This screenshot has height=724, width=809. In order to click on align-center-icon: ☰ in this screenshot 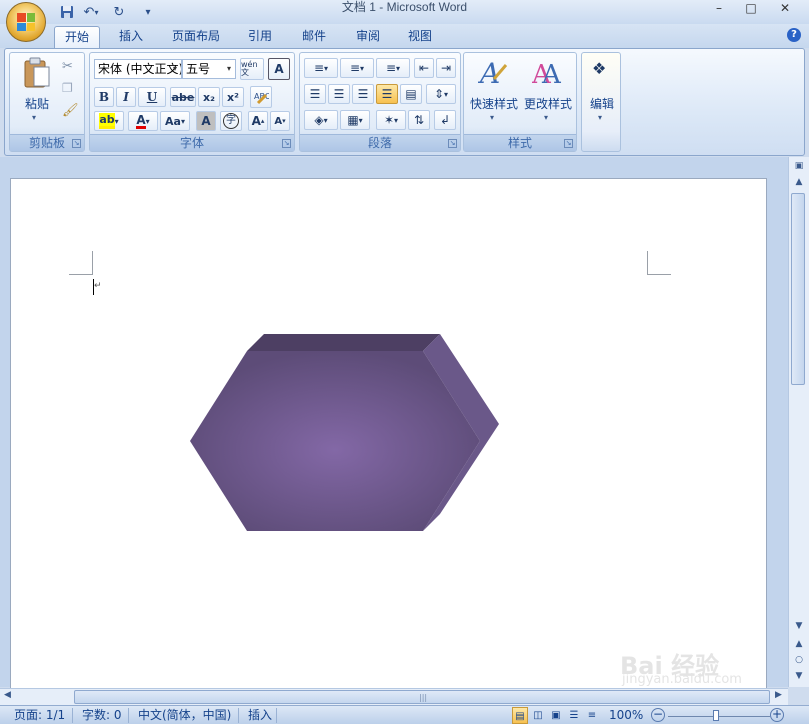, I will do `click(339, 94)`.